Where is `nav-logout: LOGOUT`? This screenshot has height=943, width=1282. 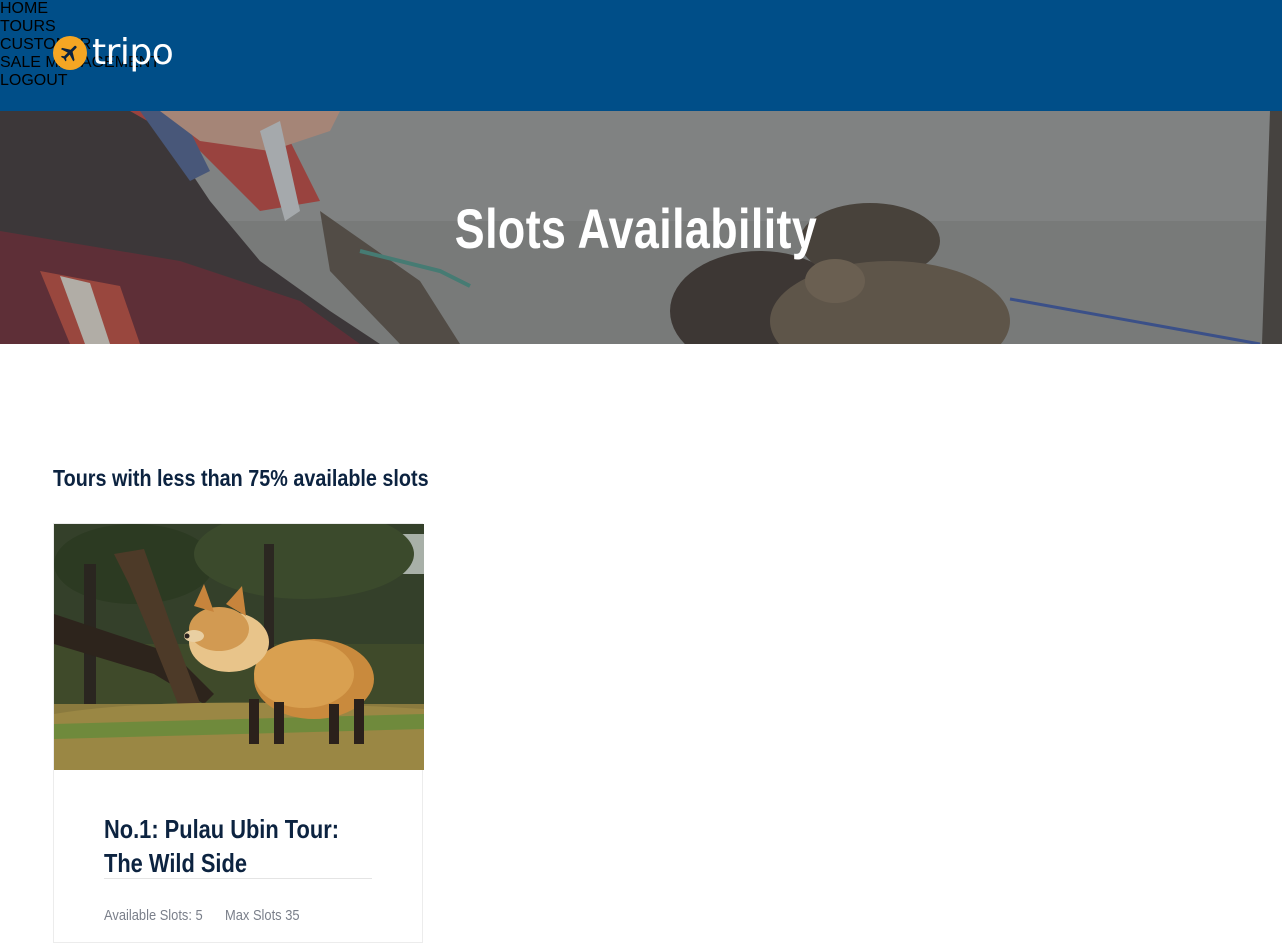
nav-logout: LOGOUT is located at coordinates (34, 80).